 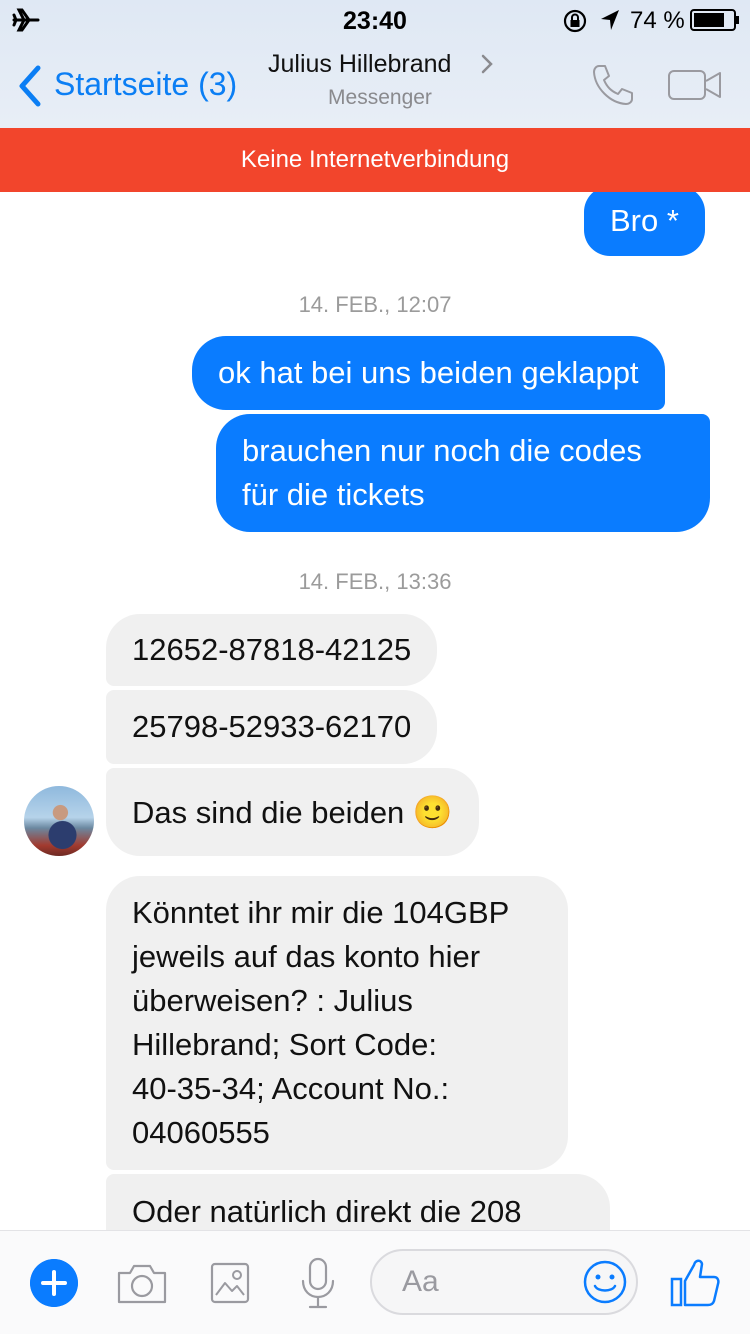 I want to click on message-text: ok hat bei uns beiden geklappt, so click(x=428, y=372).